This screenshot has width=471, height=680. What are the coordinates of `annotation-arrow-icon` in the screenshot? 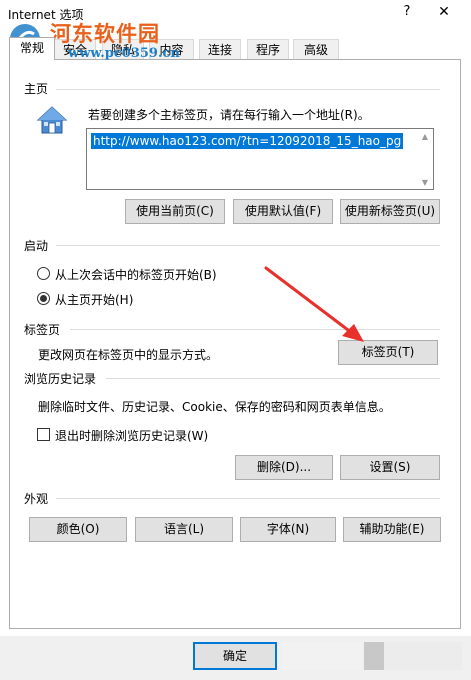 It's located at (314, 304).